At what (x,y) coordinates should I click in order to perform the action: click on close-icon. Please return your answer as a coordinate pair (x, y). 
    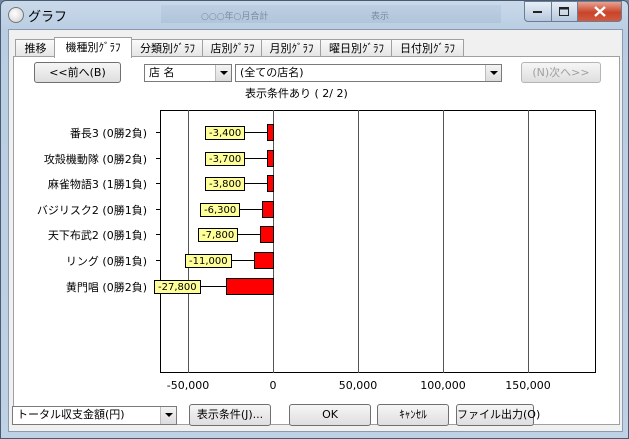
    Looking at the image, I should click on (599, 11).